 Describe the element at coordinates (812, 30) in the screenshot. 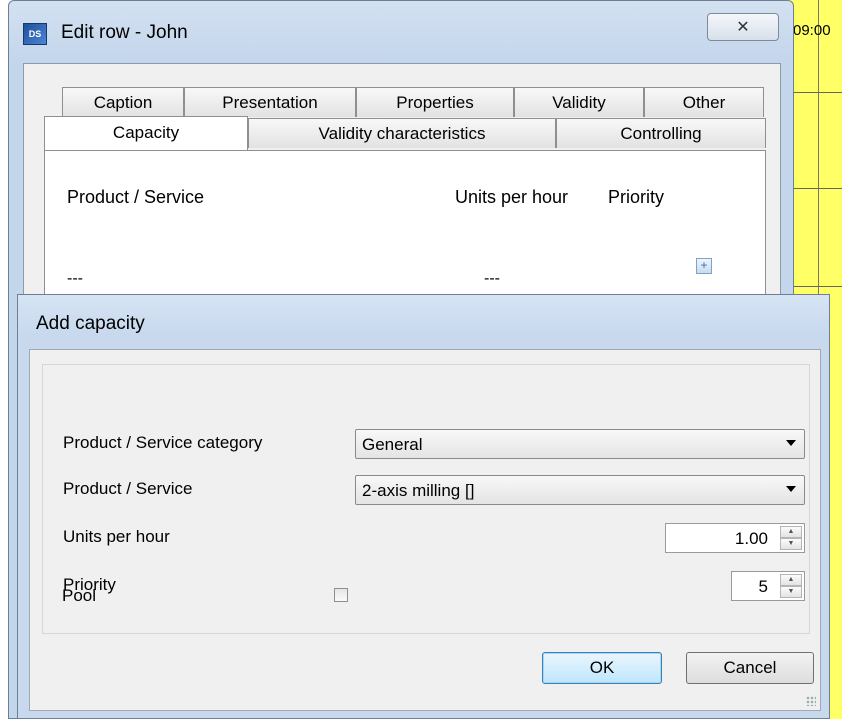

I see `background-time-label: 09:00` at that location.